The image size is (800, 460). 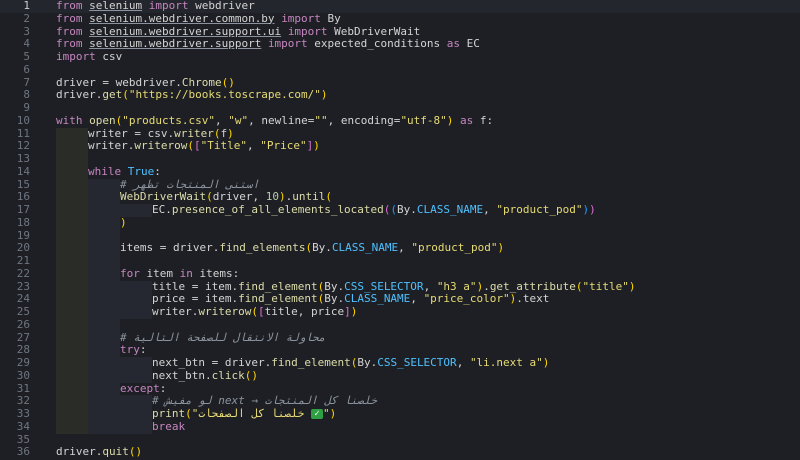 I want to click on code-token: for, so click(x=130, y=273).